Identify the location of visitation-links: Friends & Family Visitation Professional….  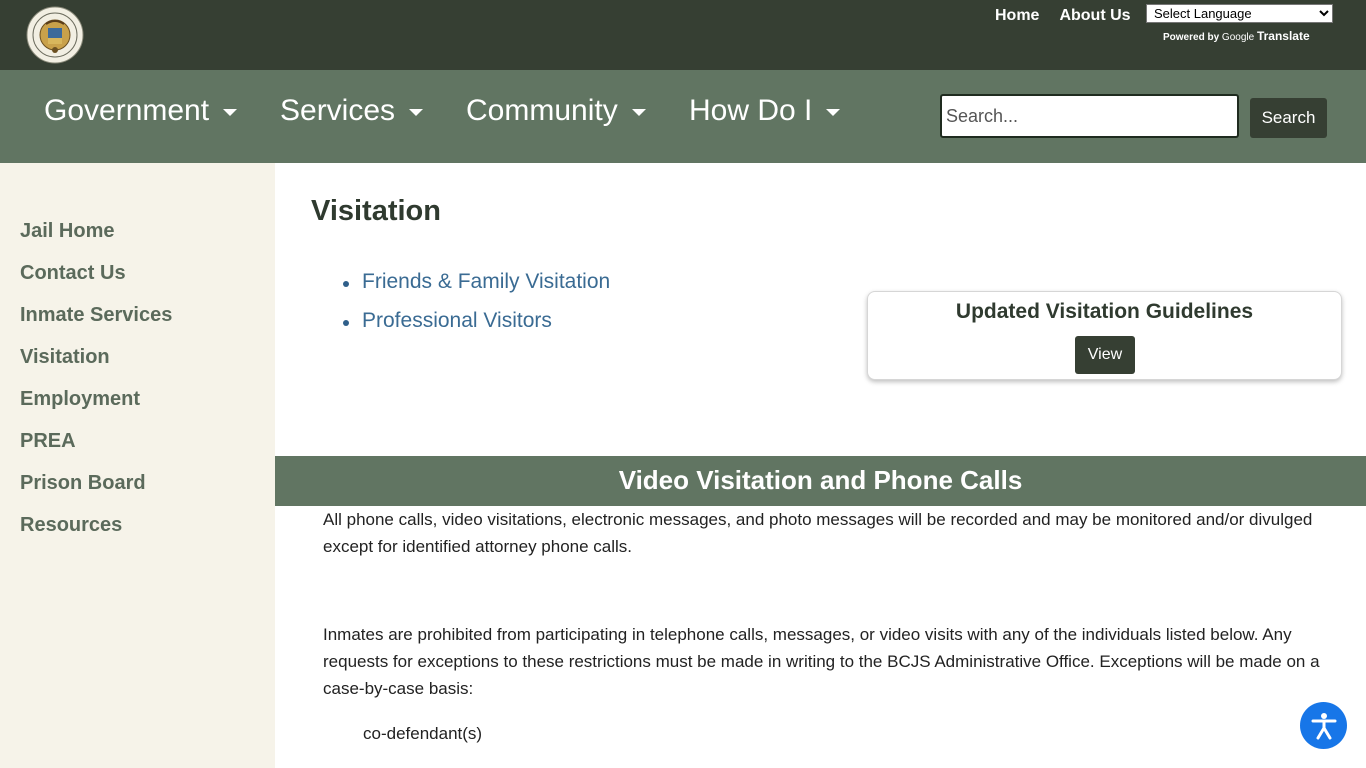
(476, 309).